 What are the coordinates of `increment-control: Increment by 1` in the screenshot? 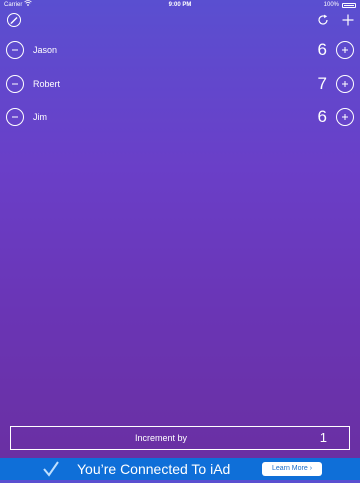 It's located at (180, 438).